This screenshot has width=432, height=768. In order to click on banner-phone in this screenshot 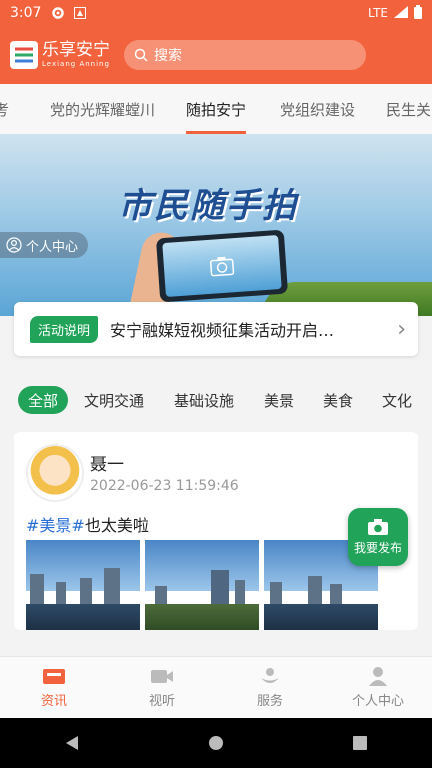, I will do `click(222, 266)`.